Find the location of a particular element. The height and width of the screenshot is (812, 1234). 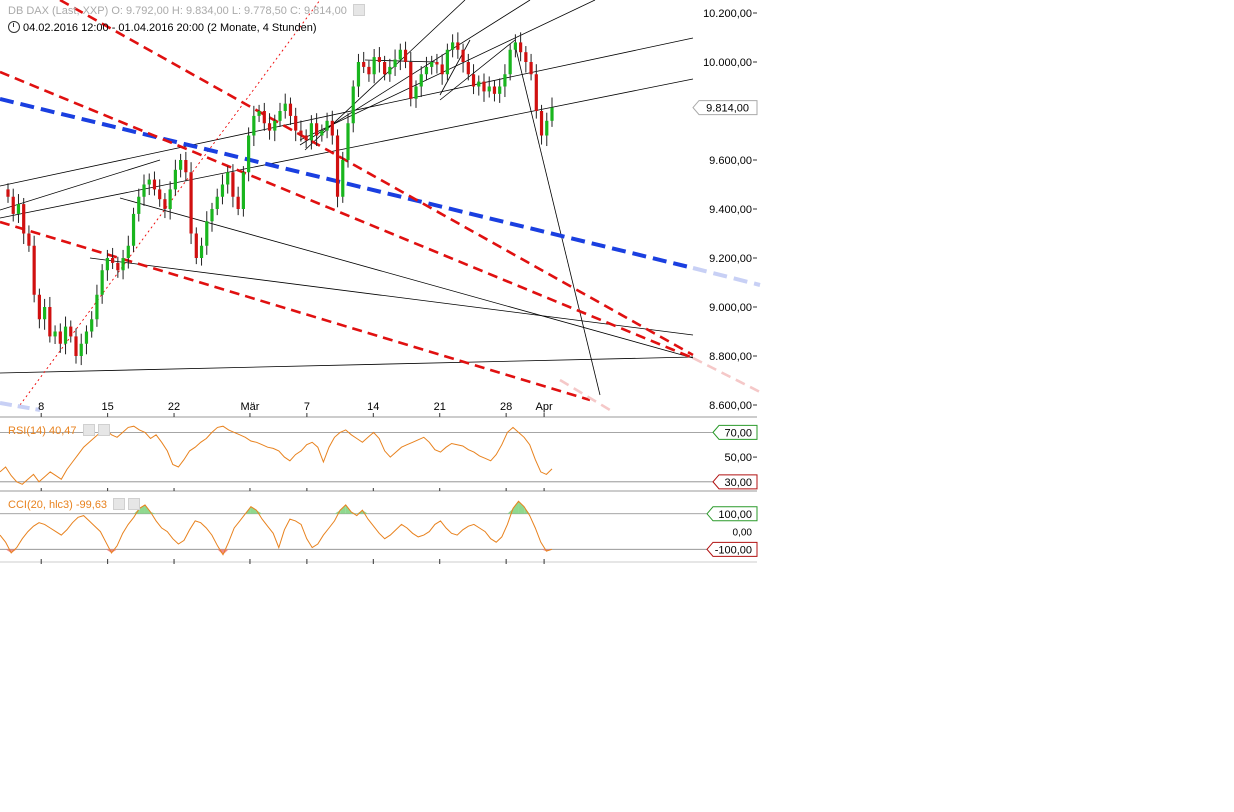

y-tick-label: 9.400,00 is located at coordinates (730, 210).